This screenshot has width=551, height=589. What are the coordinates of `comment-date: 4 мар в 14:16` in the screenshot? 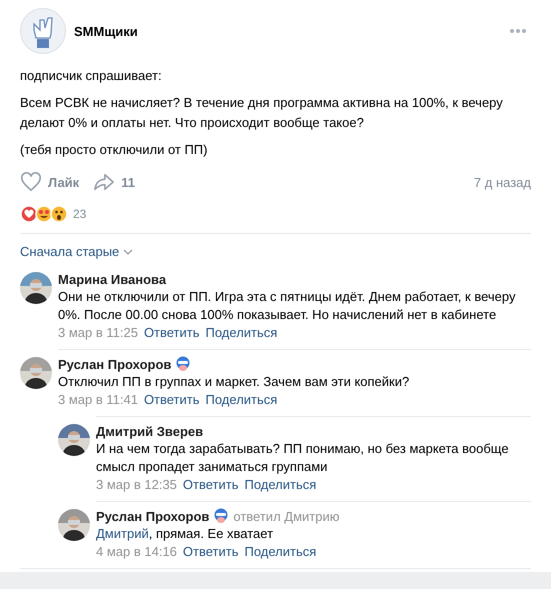 It's located at (136, 552).